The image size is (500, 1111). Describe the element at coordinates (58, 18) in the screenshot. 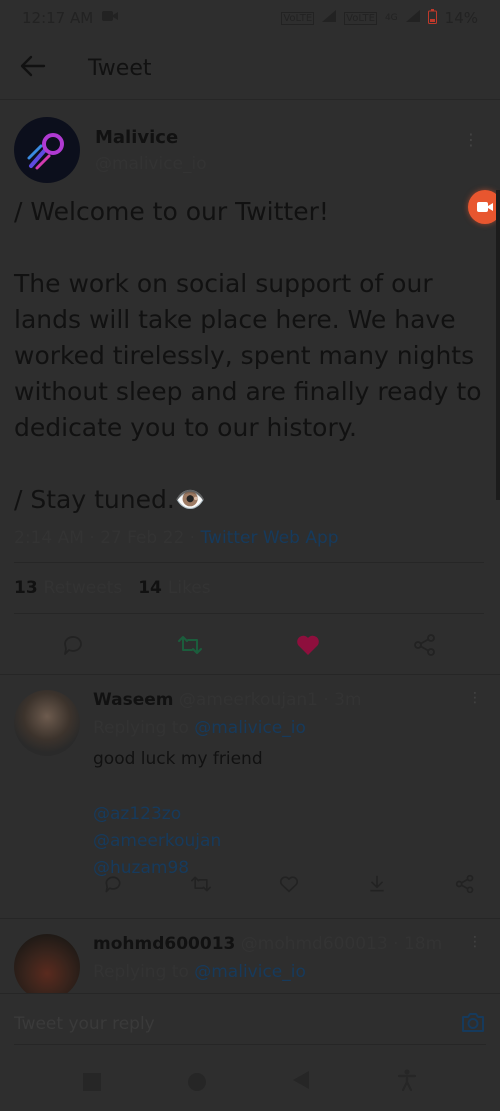

I see `clock: 12:17 AM` at that location.